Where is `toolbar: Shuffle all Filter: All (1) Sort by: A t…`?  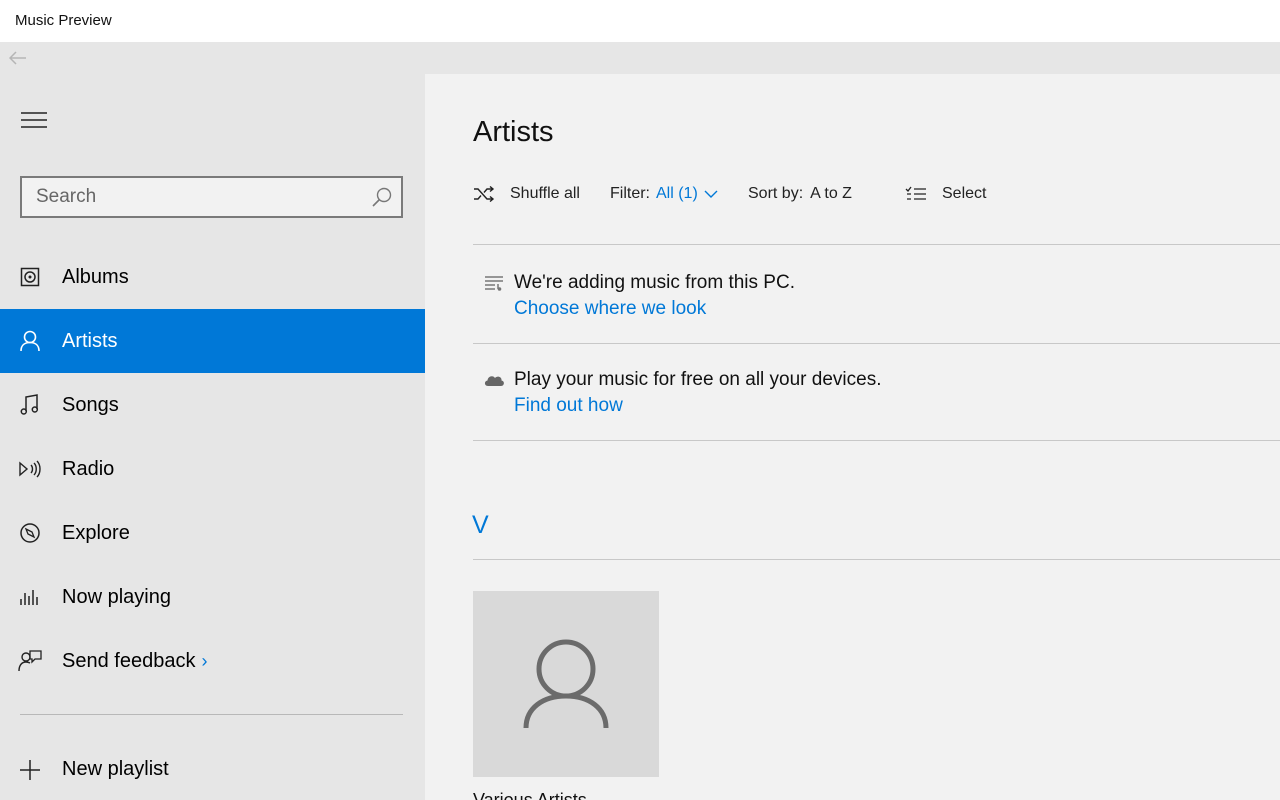 toolbar: Shuffle all Filter: All (1) Sort by: A t… is located at coordinates (873, 194).